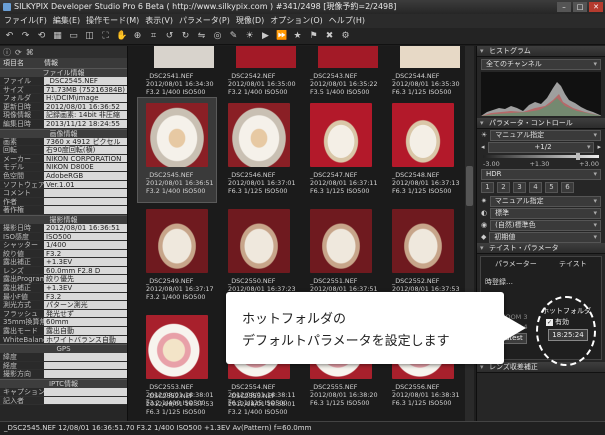 Image resolution: width=605 pixels, height=435 pixels. I want to click on reset-icon: ⟲, so click(41, 36).